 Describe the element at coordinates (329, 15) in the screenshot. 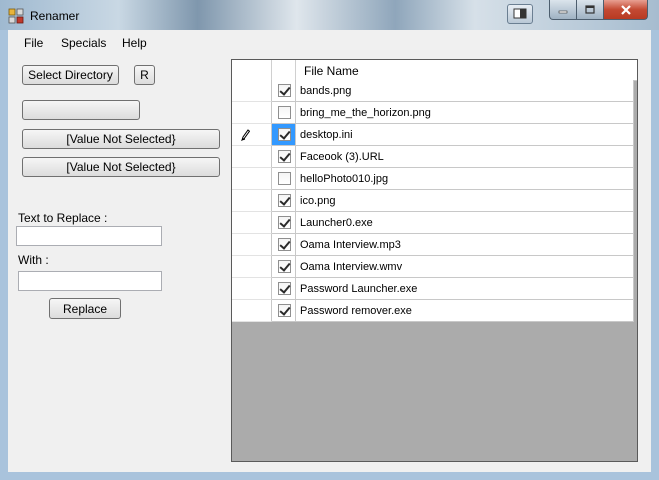

I see `title-bar: Renamer` at that location.